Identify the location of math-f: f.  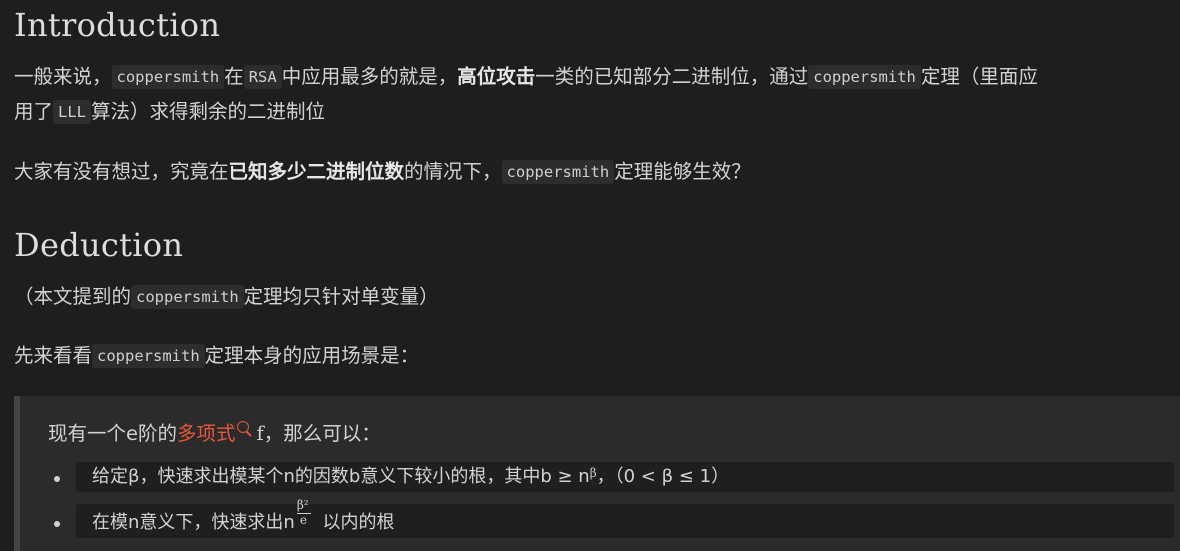
(260, 433).